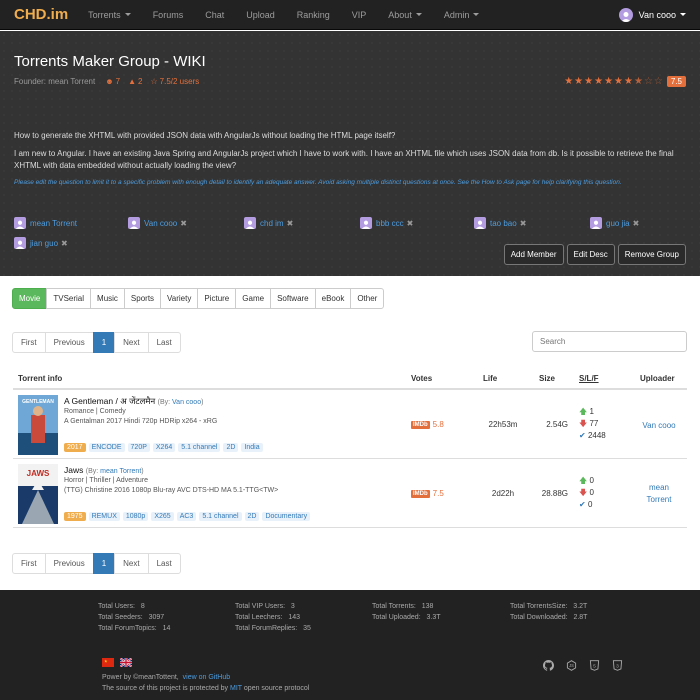 The image size is (700, 700). Describe the element at coordinates (186, 516) in the screenshot. I see `tag: AC3` at that location.